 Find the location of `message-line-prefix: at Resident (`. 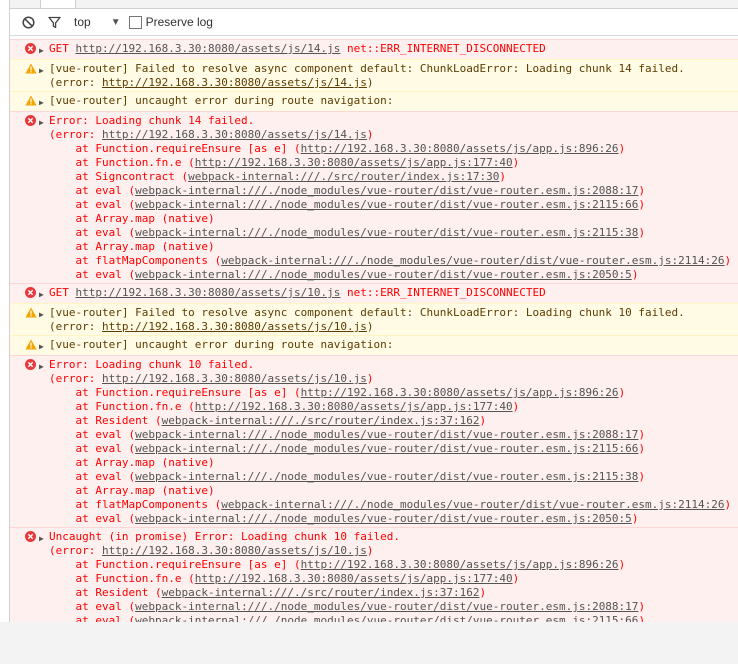

message-line-prefix: at Resident ( is located at coordinates (118, 592).